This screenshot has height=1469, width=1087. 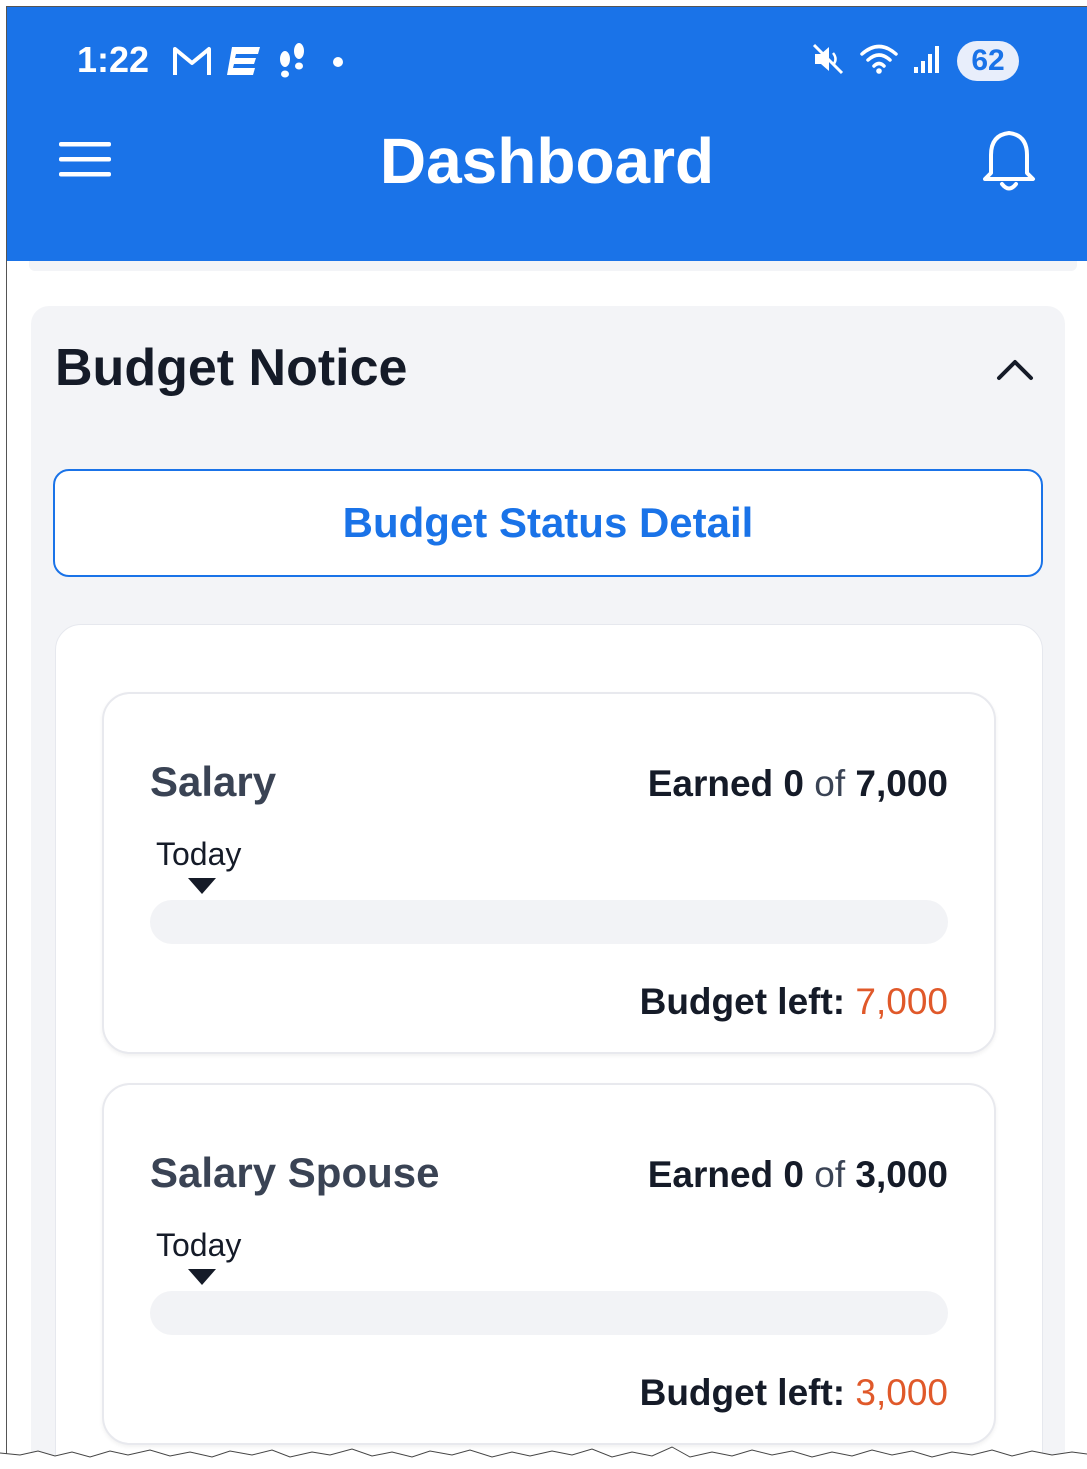 I want to click on budget-left-amount: 3,000, so click(x=901, y=1392).